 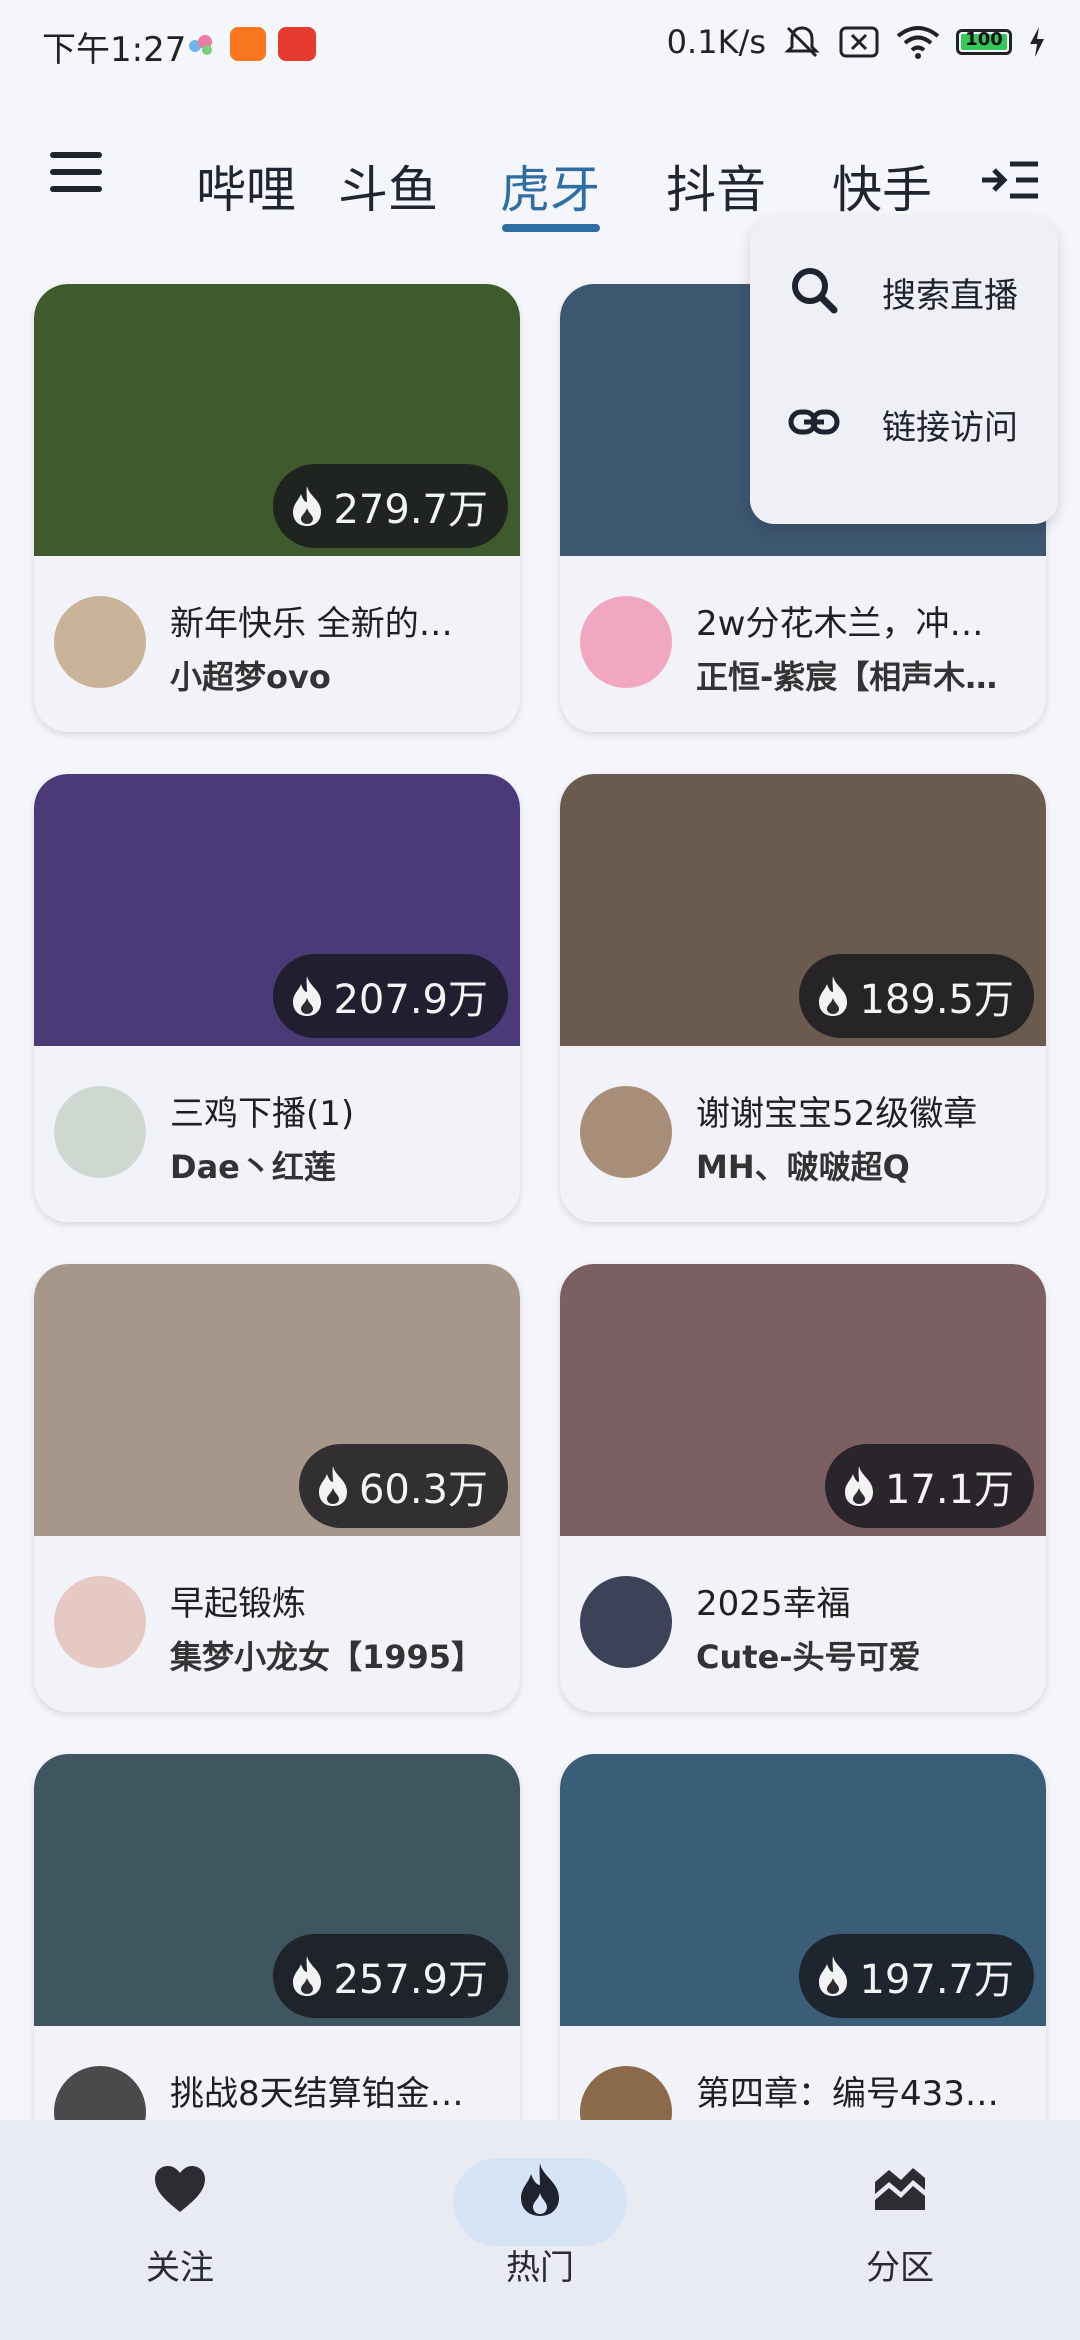 I want to click on menu-item-link-visit: 链接访问, so click(x=904, y=421).